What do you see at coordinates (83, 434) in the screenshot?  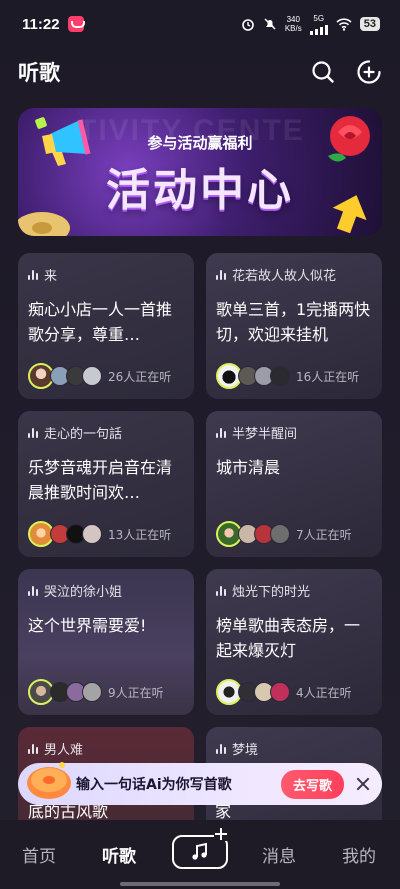 I see `room-host: 走心的一句話` at bounding box center [83, 434].